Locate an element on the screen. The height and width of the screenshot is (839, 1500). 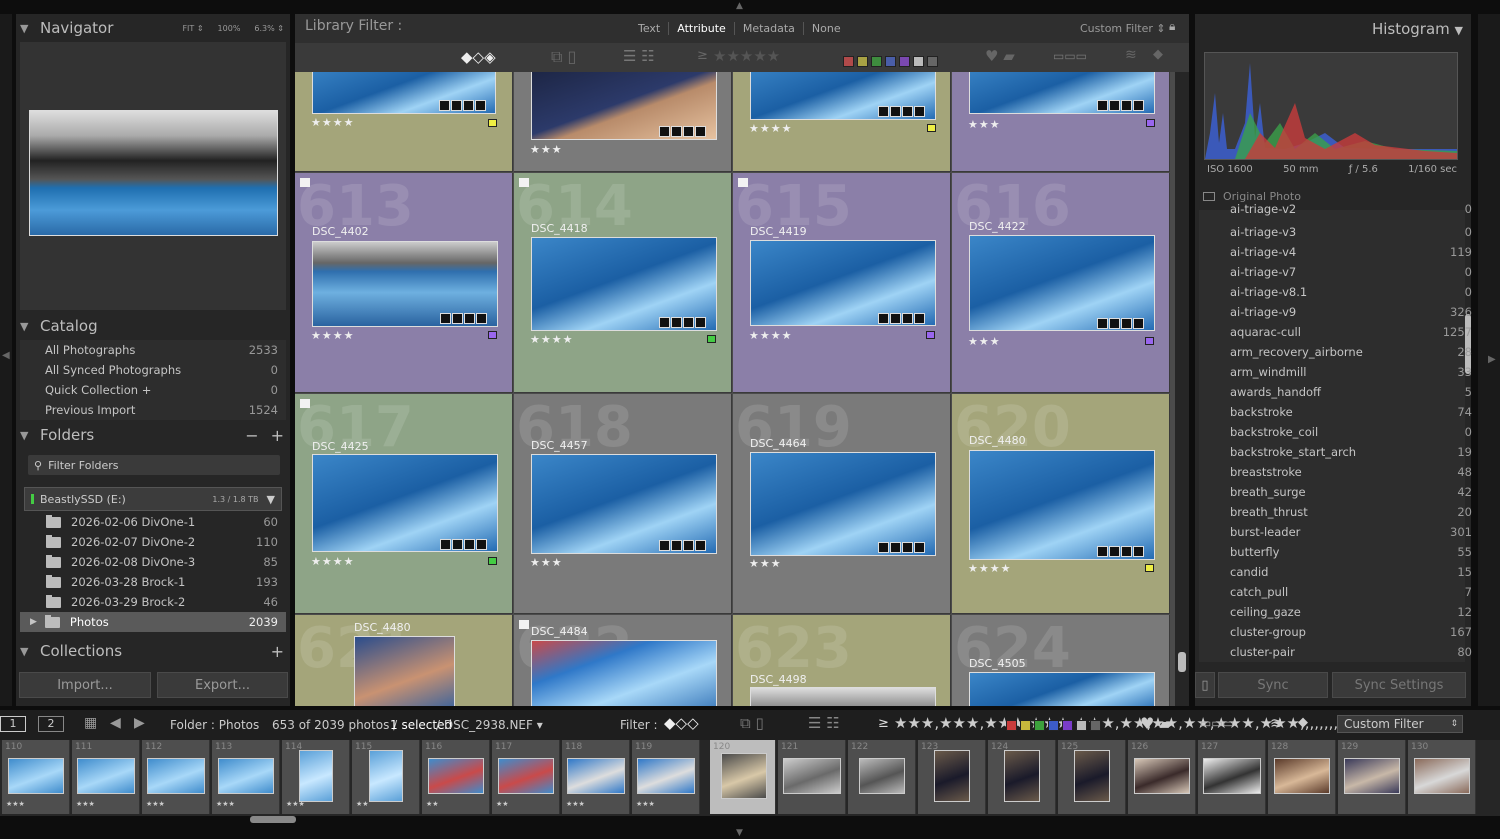
right-panel-toggle-icon: ▶ is located at coordinates (1492, 359).